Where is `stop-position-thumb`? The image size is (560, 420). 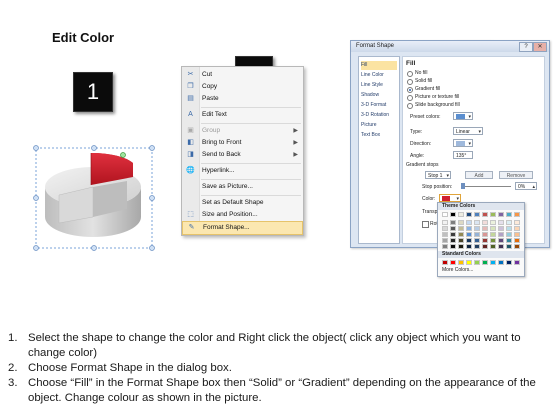 stop-position-thumb is located at coordinates (463, 186).